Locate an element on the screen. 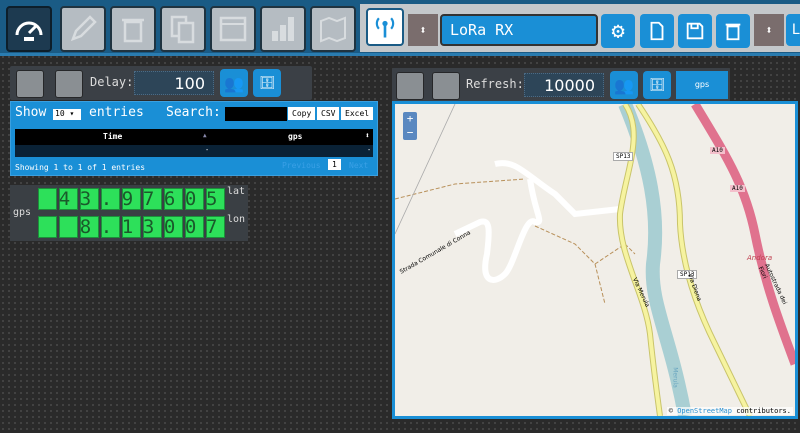 The height and width of the screenshot is (433, 800). copy-icon is located at coordinates (182, 29).